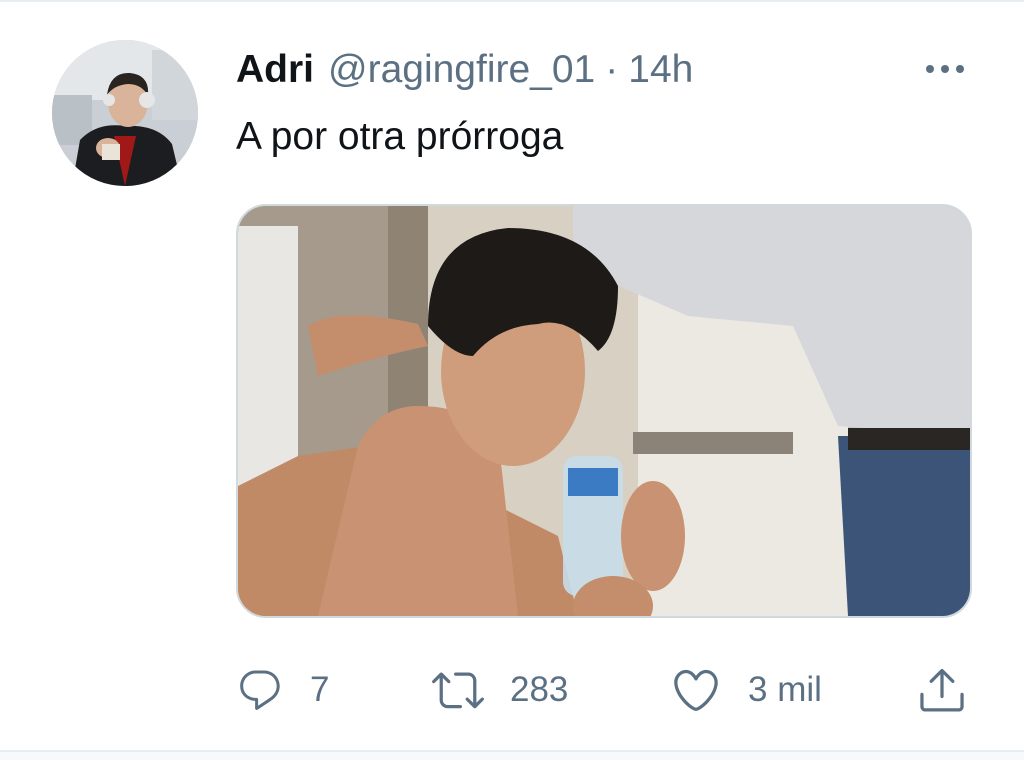 Image resolution: width=1024 pixels, height=760 pixels. Describe the element at coordinates (282, 690) in the screenshot. I see `reply-button: 7` at that location.